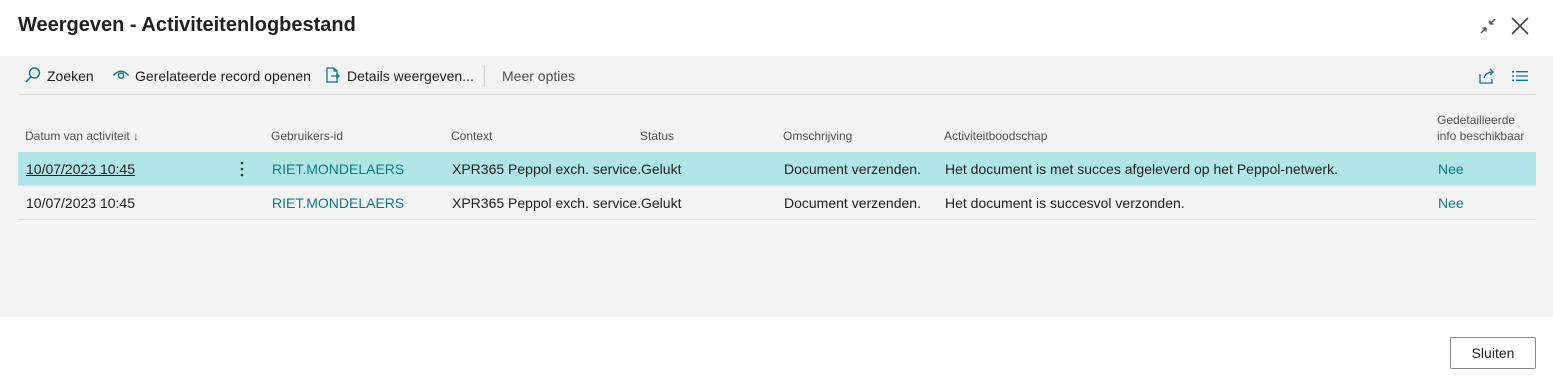 This screenshot has width=1553, height=388. I want to click on column-header-detailed-info: Gedetailleerde info beschikbaar, so click(1482, 128).